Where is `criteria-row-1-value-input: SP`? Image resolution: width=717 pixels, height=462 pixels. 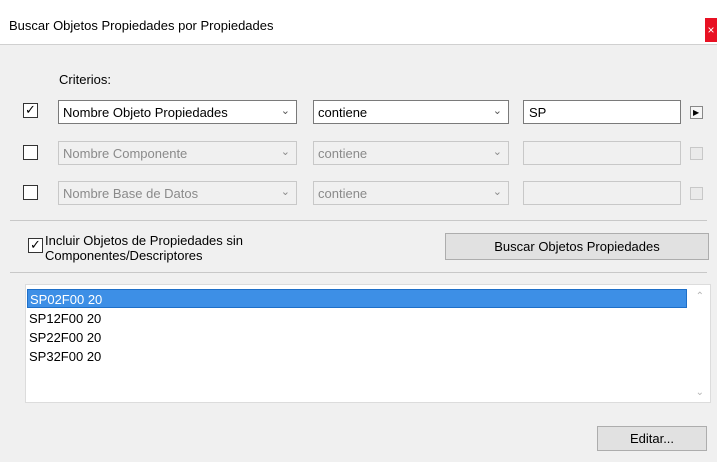 criteria-row-1-value-input: SP is located at coordinates (602, 112).